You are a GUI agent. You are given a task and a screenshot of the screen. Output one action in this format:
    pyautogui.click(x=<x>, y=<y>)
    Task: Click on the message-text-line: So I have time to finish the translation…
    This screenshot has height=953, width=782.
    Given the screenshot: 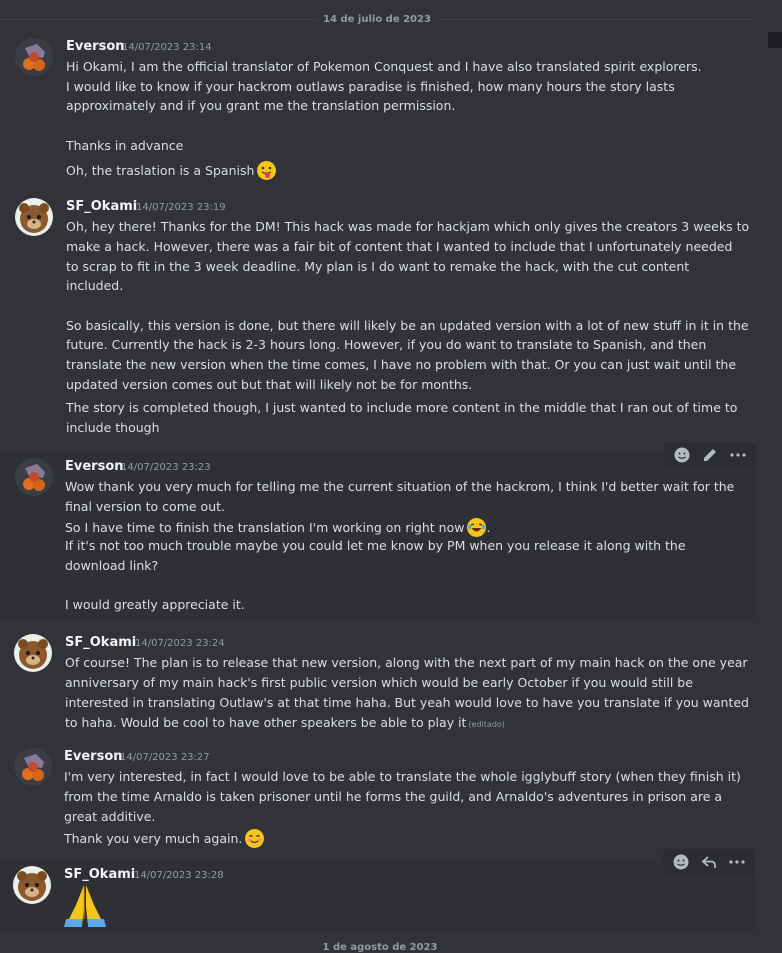 What is the action you would take?
    pyautogui.click(x=278, y=527)
    